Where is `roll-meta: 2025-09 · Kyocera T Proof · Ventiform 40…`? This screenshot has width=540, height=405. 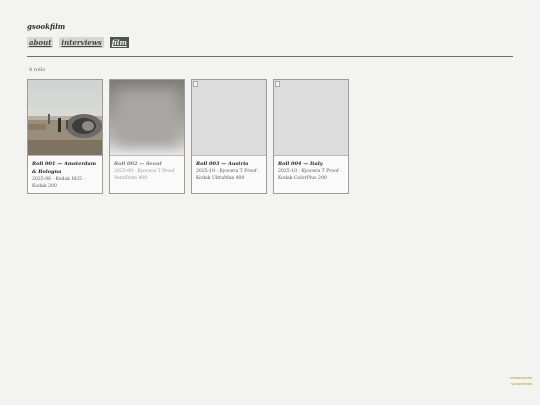
roll-meta: 2025-09 · Kyocera T Proof · Ventiform 40… is located at coordinates (146, 175).